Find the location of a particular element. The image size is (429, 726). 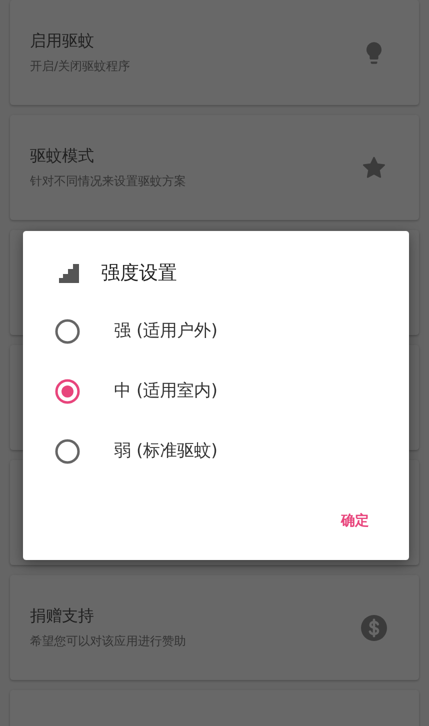

setting-title: 驱蚊模式 is located at coordinates (62, 155).